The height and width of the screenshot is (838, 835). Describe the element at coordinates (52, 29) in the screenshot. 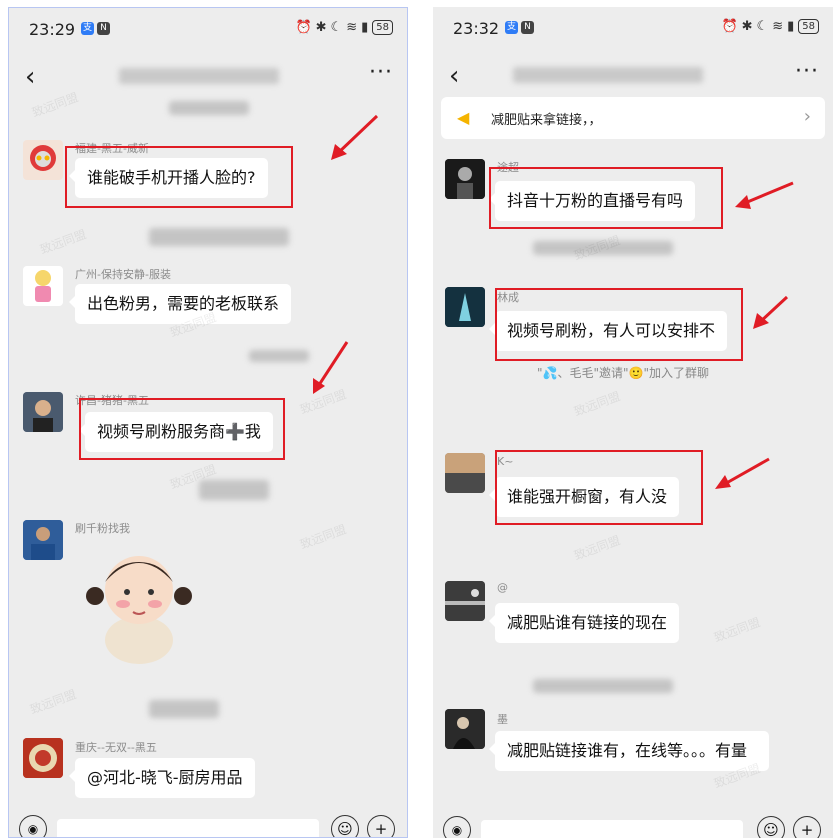

I see `status-time: 23:29` at that location.